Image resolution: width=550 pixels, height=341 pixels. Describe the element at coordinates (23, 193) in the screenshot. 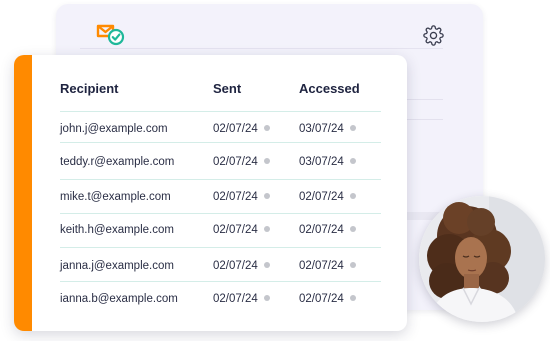

I see `accent-bar` at that location.